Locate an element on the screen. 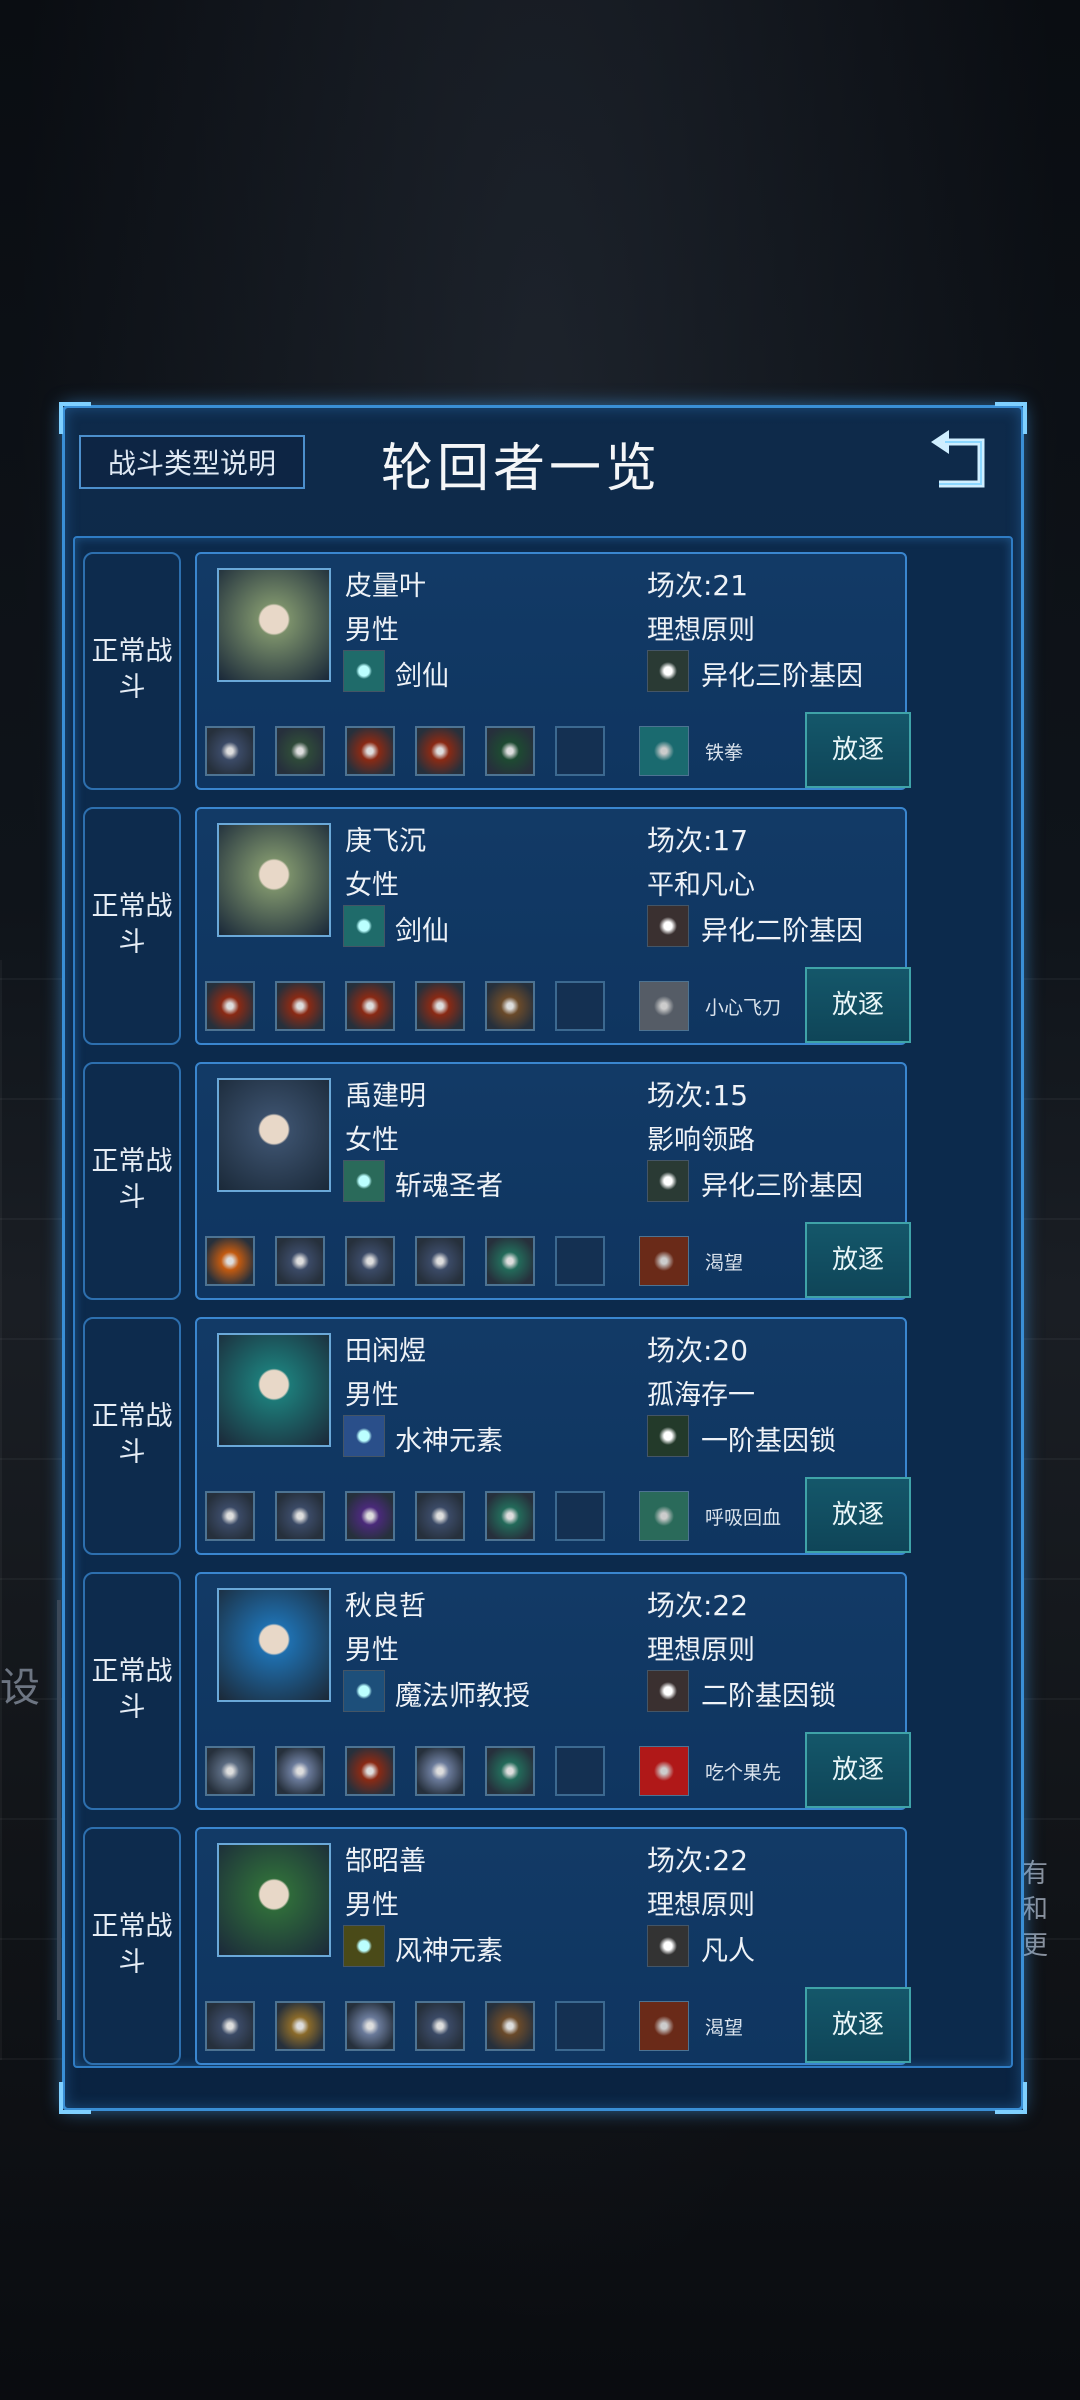 This screenshot has height=2400, width=1080. relic-name: 呼吸回血 is located at coordinates (743, 1518).